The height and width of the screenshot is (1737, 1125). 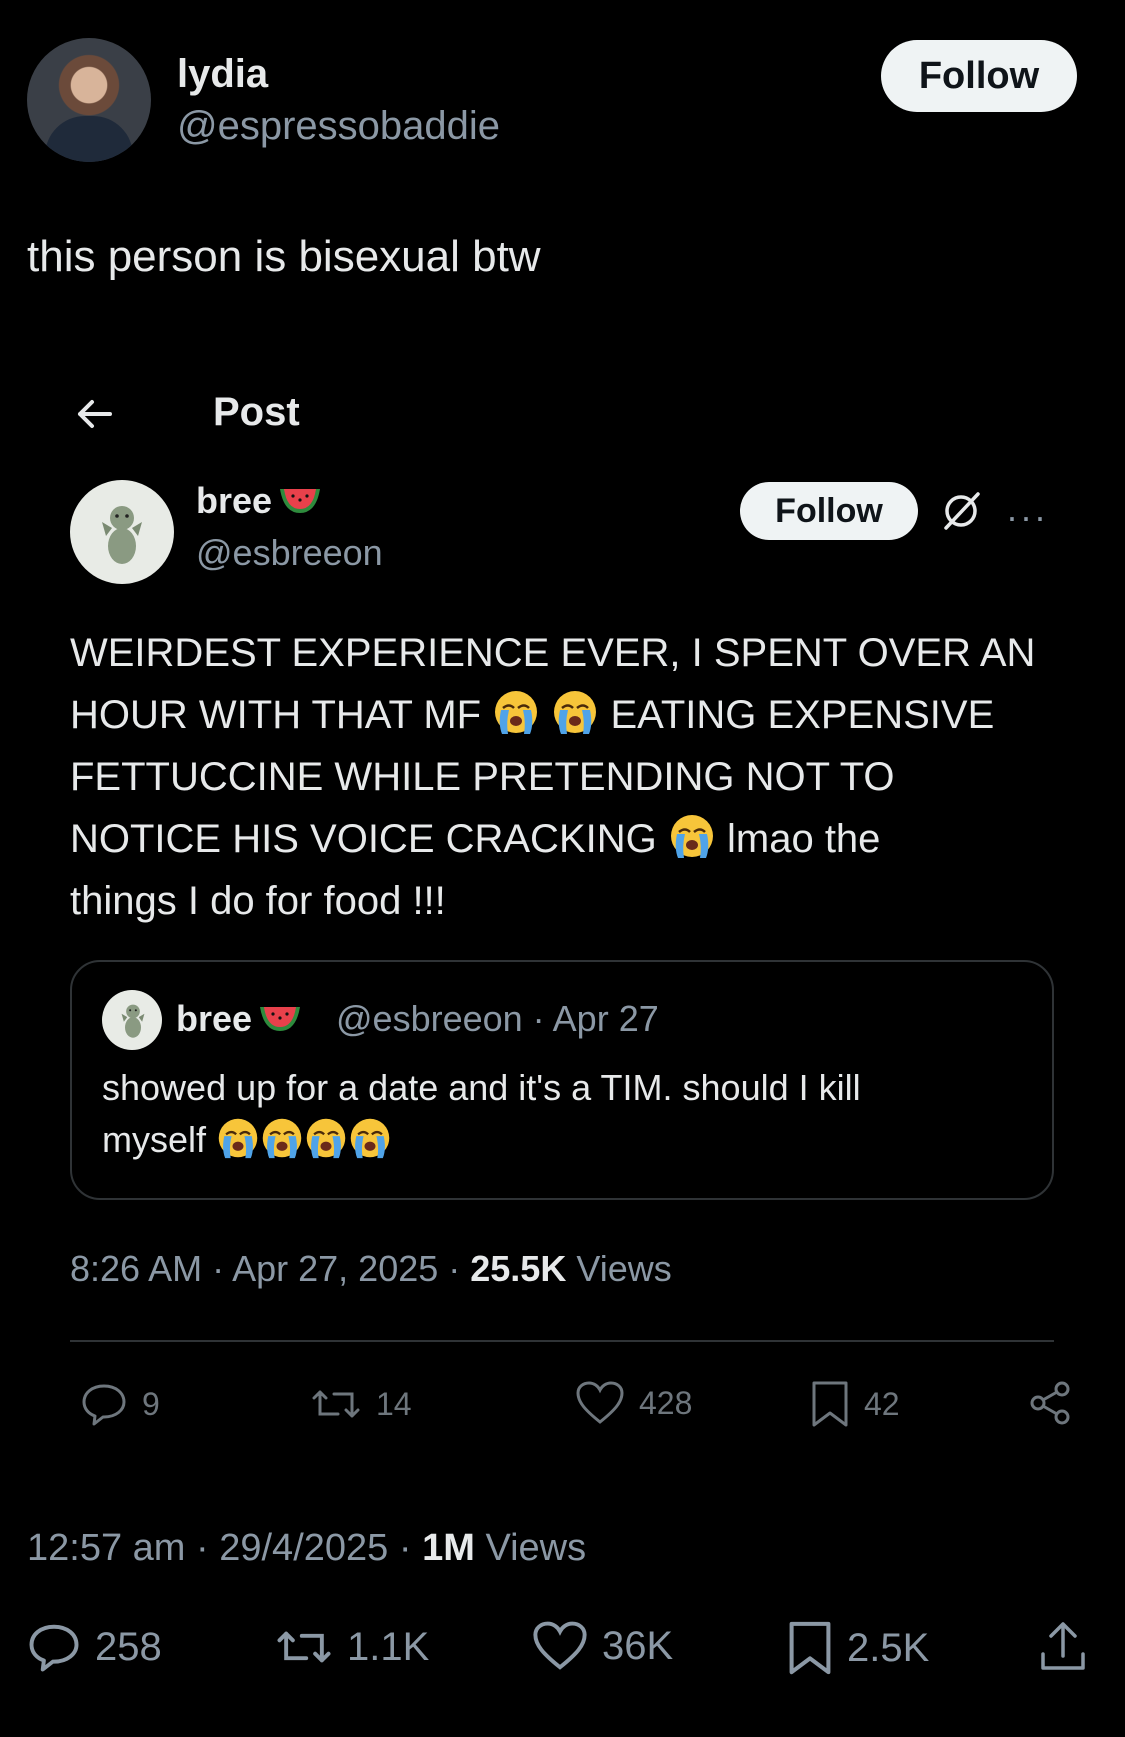 I want to click on post-time: 12:57 am, so click(x=106, y=1548).